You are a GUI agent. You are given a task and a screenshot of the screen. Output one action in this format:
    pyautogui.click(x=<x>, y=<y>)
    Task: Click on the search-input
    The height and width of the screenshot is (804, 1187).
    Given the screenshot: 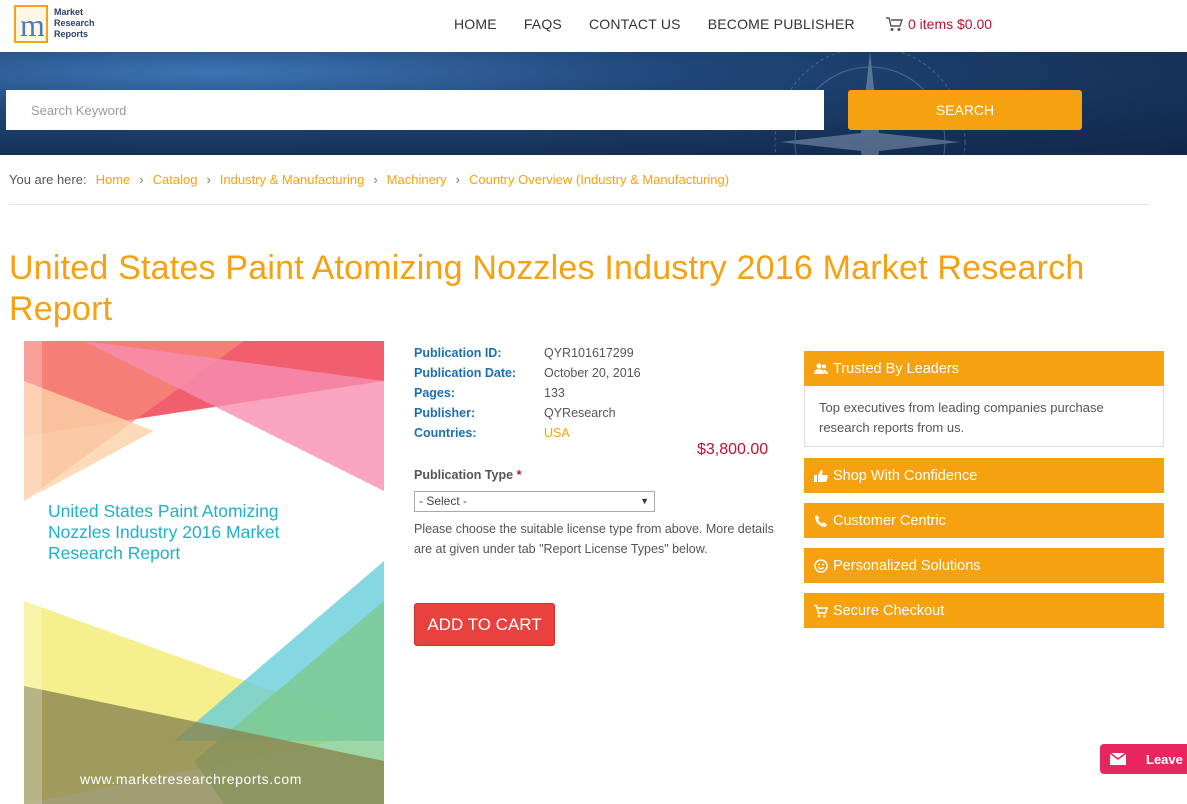 What is the action you would take?
    pyautogui.click(x=415, y=110)
    